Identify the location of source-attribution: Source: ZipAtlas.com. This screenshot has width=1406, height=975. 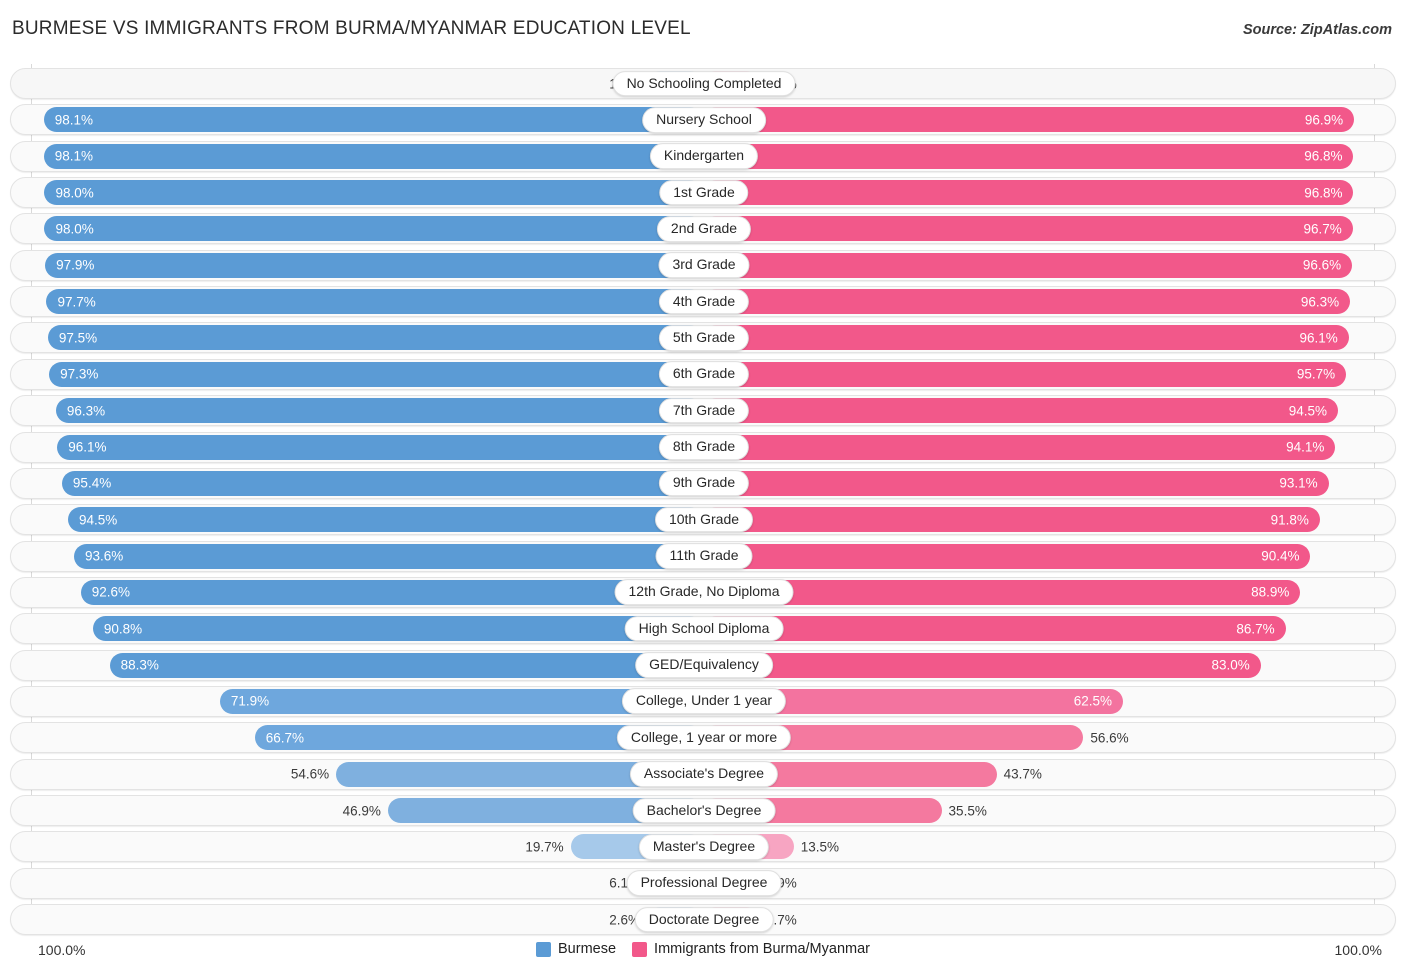
(1317, 30).